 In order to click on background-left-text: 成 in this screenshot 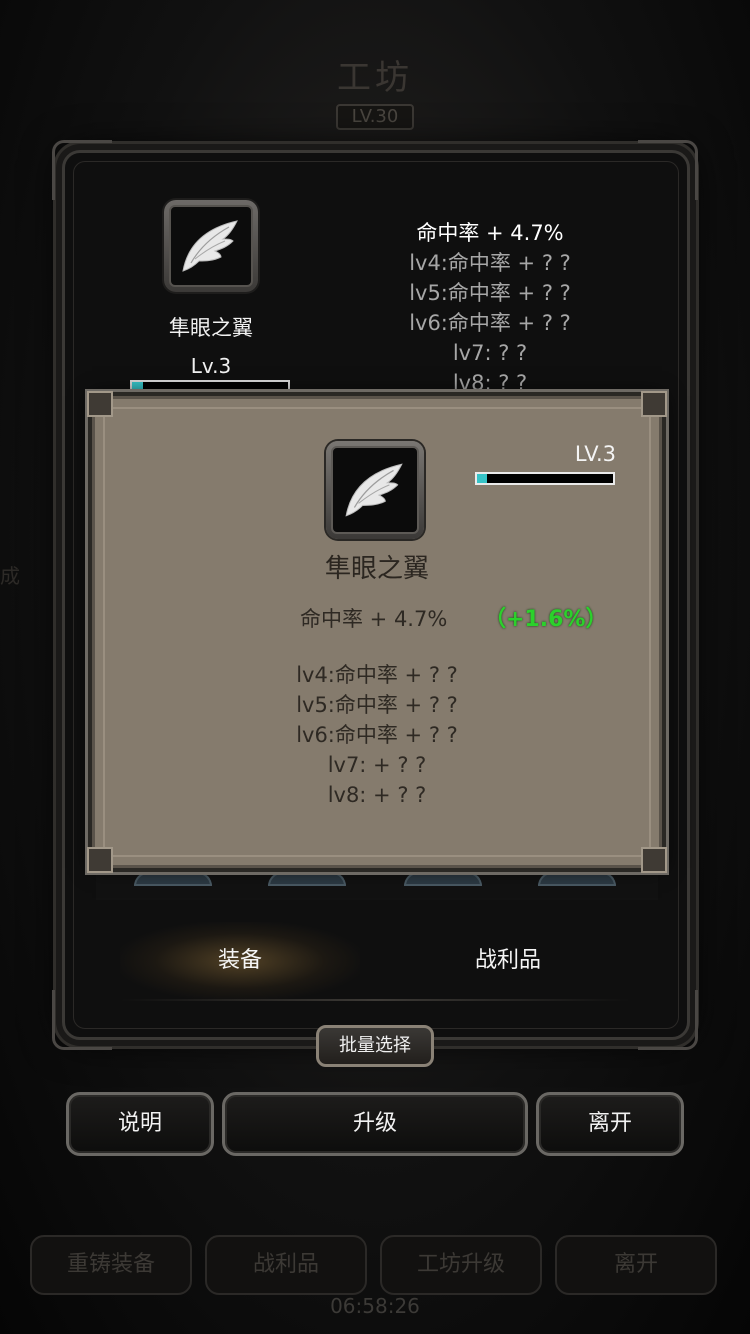, I will do `click(10, 576)`.